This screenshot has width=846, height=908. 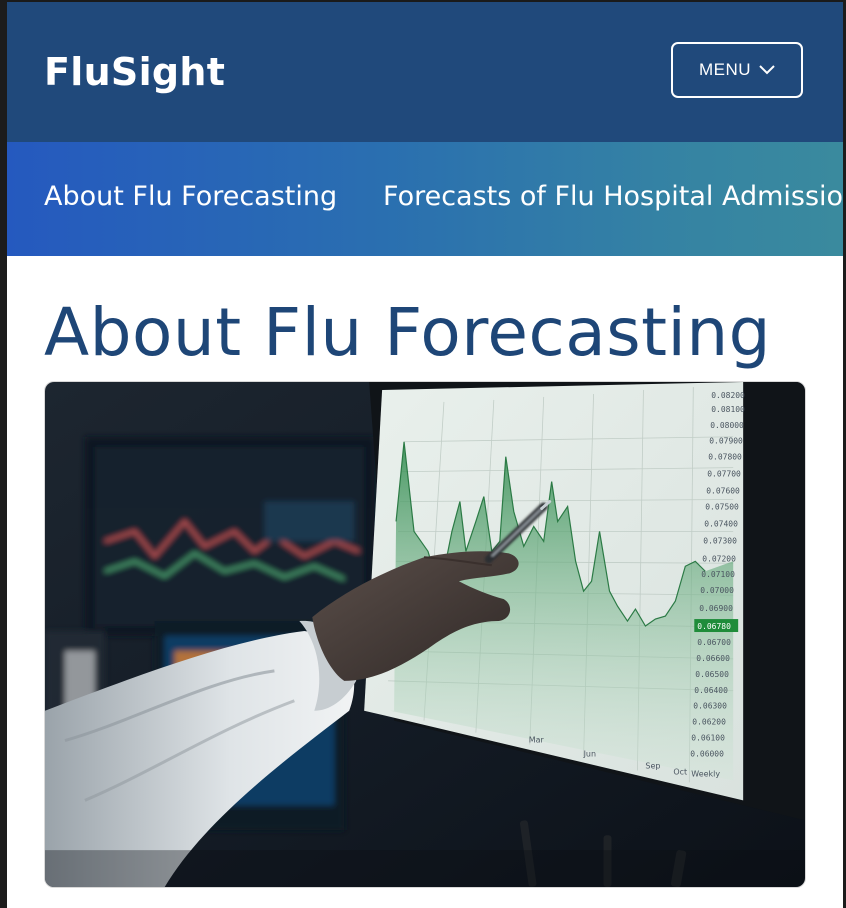 What do you see at coordinates (724, 474) in the screenshot?
I see `svg-text: 0.07700` at bounding box center [724, 474].